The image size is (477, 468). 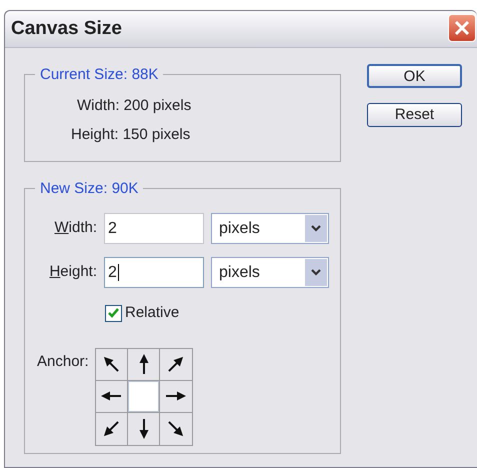 I want to click on anchor-label: Anchor:, so click(x=63, y=362).